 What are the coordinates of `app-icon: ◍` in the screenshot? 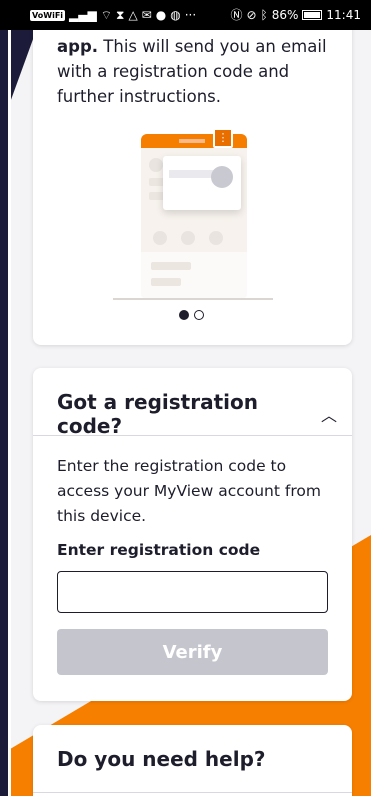 It's located at (175, 15).